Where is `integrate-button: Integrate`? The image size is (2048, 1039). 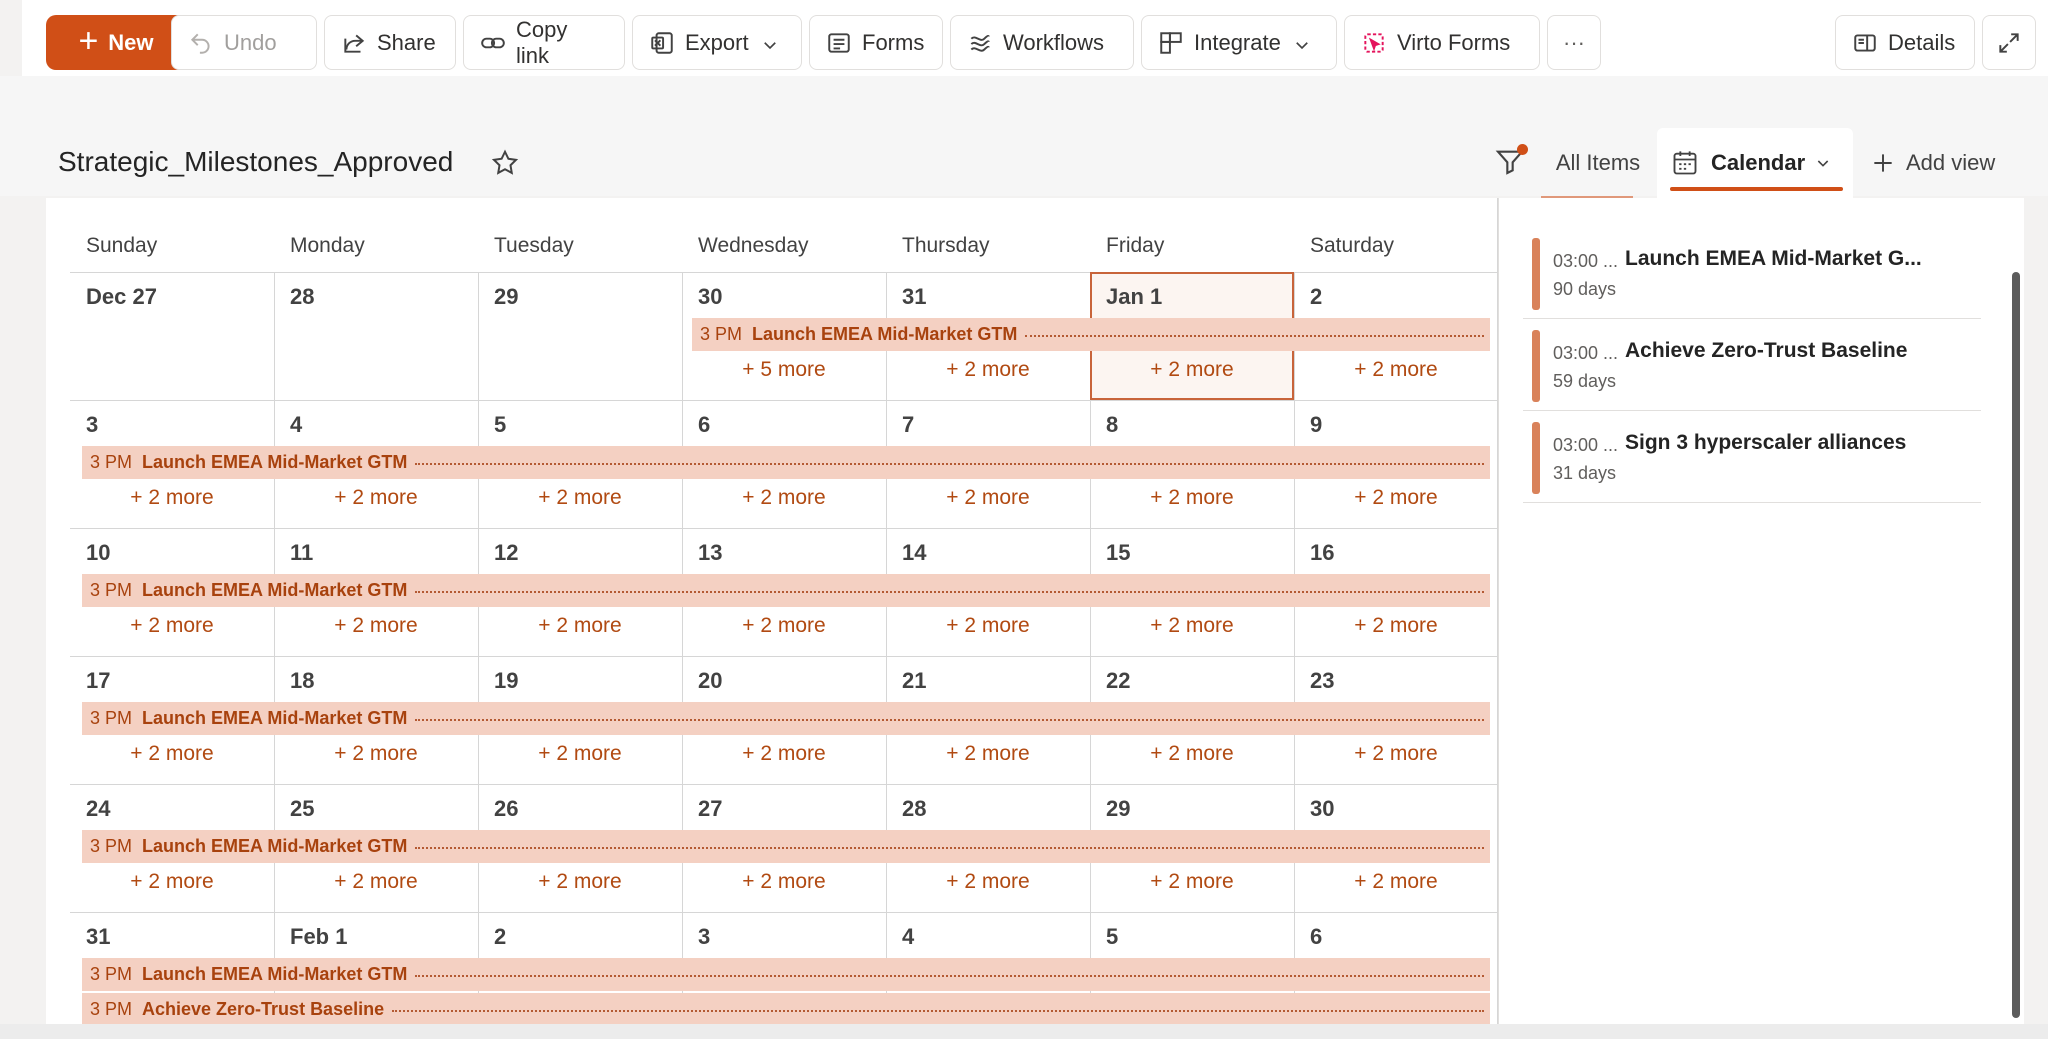 integrate-button: Integrate is located at coordinates (1239, 42).